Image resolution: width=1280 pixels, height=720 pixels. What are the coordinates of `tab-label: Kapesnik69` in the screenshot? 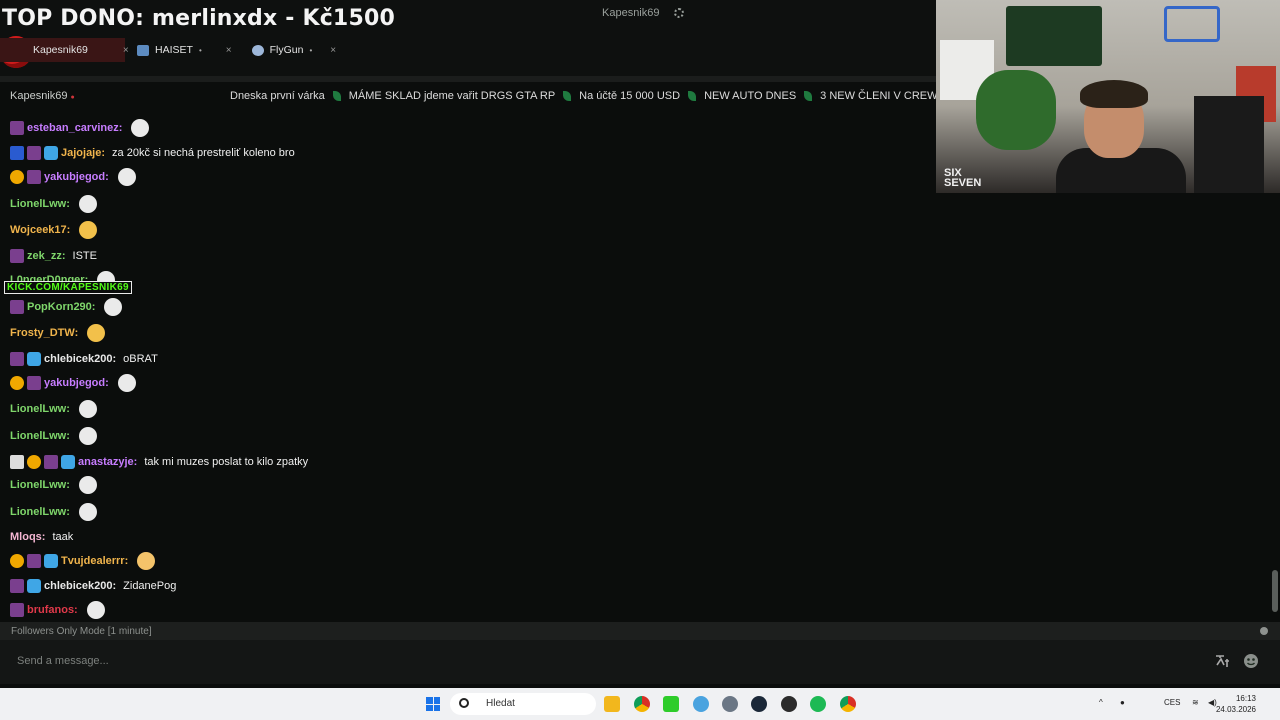 It's located at (60, 50).